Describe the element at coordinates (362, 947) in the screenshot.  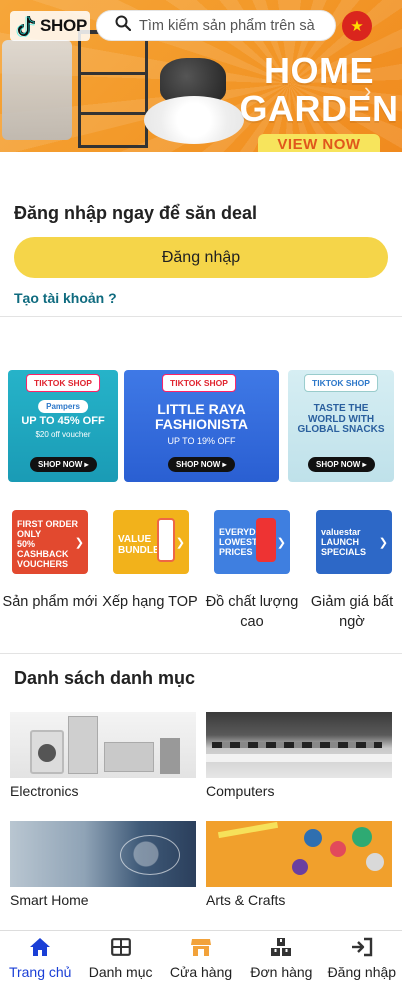
I see `login-icon` at that location.